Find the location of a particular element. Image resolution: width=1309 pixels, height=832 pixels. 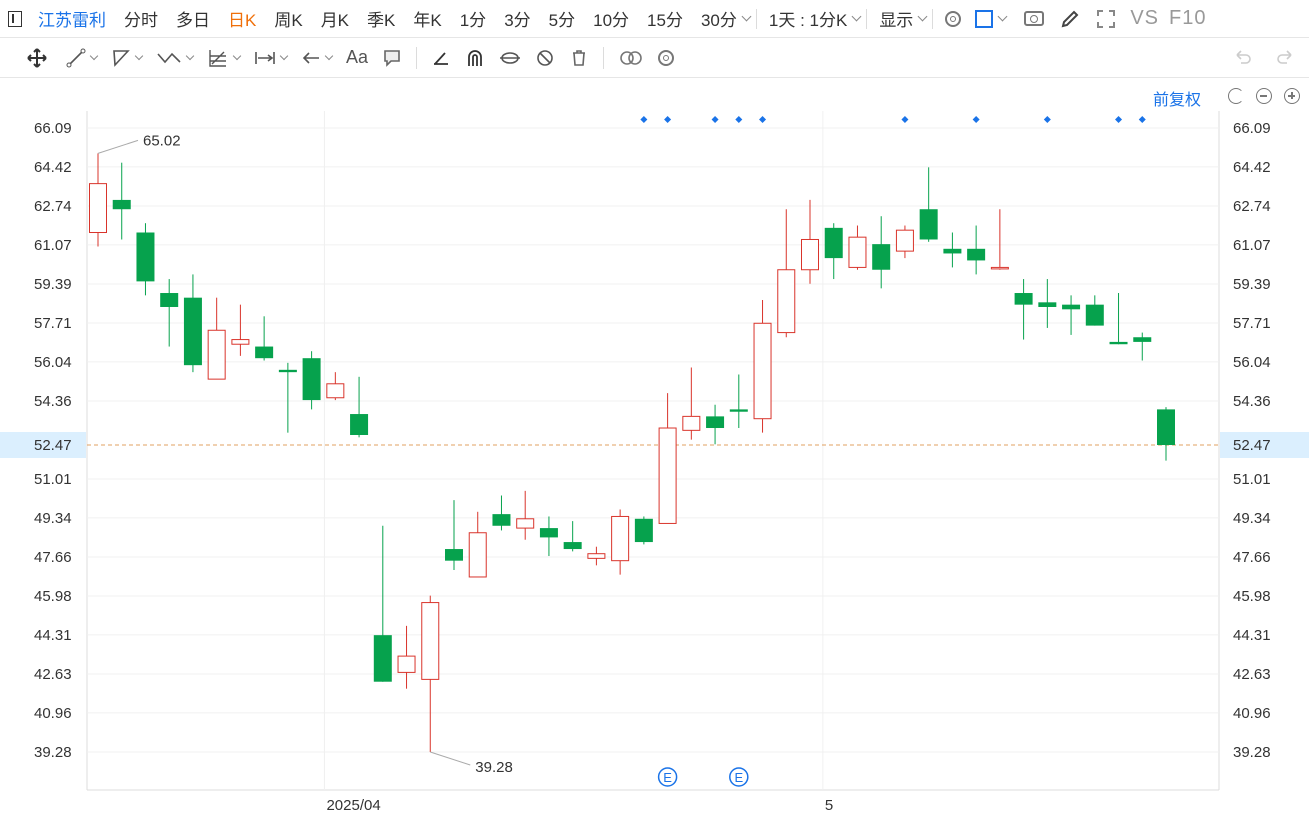

adjust-mode-button: 前复权 is located at coordinates (1177, 98).